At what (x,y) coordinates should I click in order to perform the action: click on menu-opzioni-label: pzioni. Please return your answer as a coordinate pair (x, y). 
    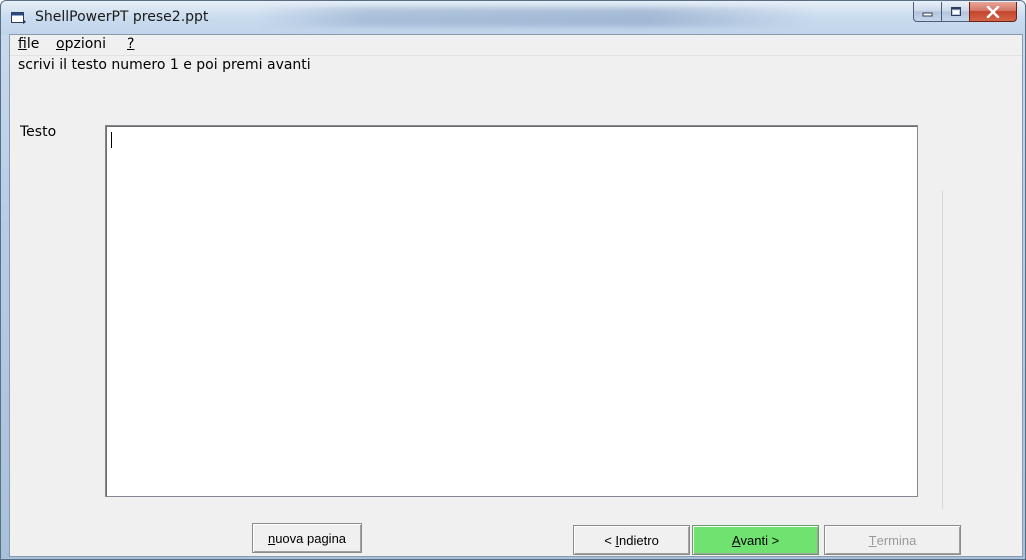
    Looking at the image, I should click on (85, 44).